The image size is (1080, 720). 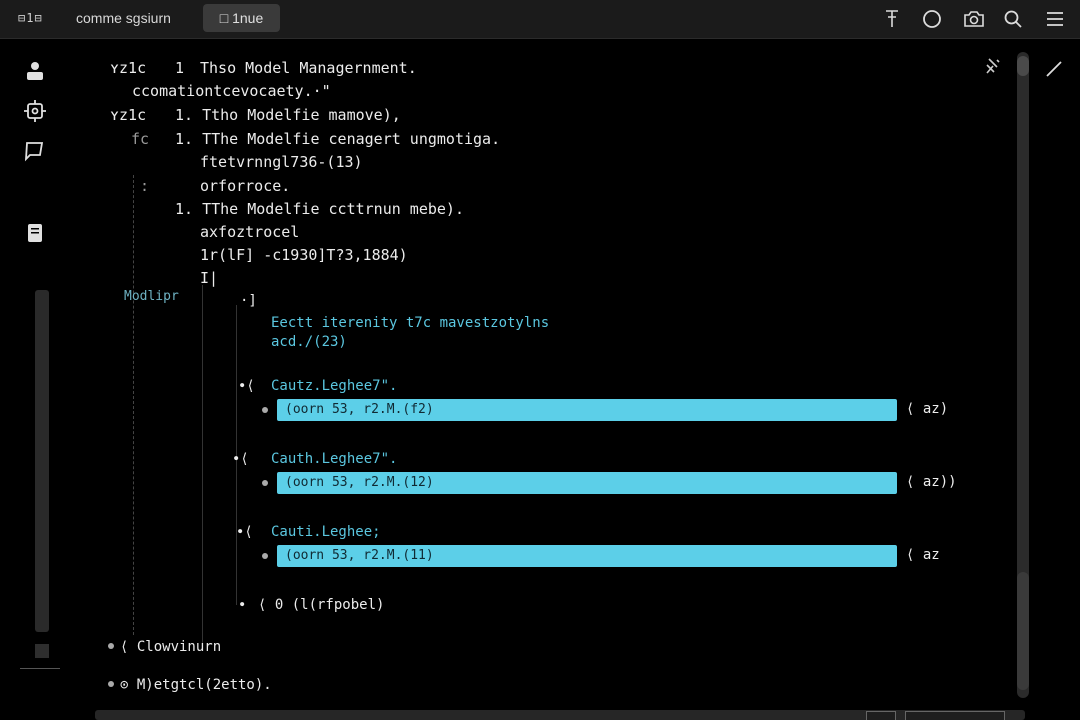 What do you see at coordinates (241, 18) in the screenshot?
I see `tab-active: □ 1nue` at bounding box center [241, 18].